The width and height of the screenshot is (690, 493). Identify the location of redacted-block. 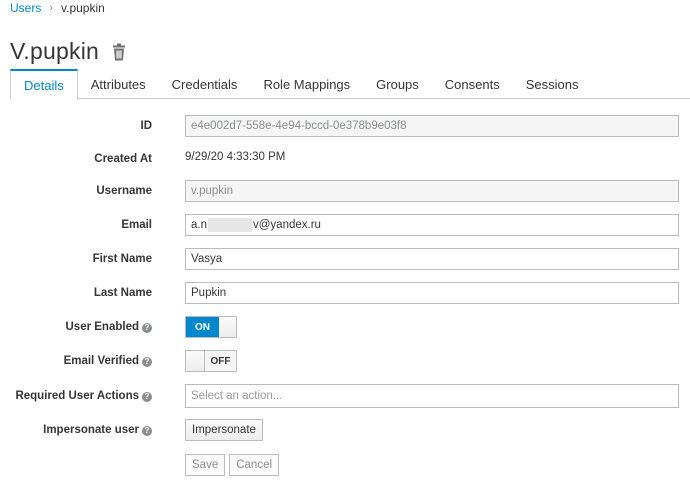
(230, 225).